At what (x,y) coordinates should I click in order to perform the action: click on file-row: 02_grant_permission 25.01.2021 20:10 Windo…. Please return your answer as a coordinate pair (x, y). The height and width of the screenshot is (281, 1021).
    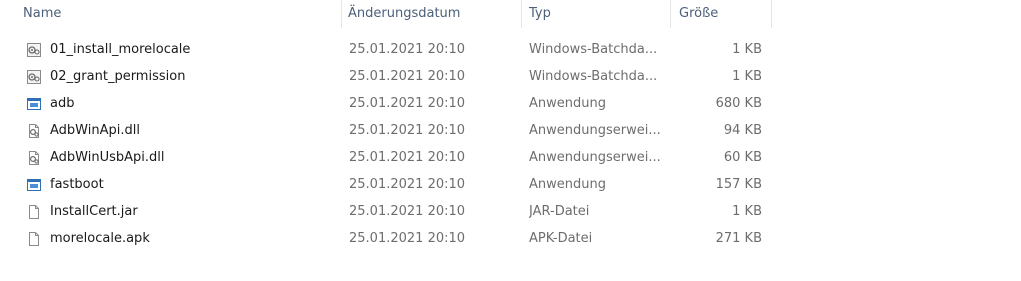
    Looking at the image, I should click on (386, 76).